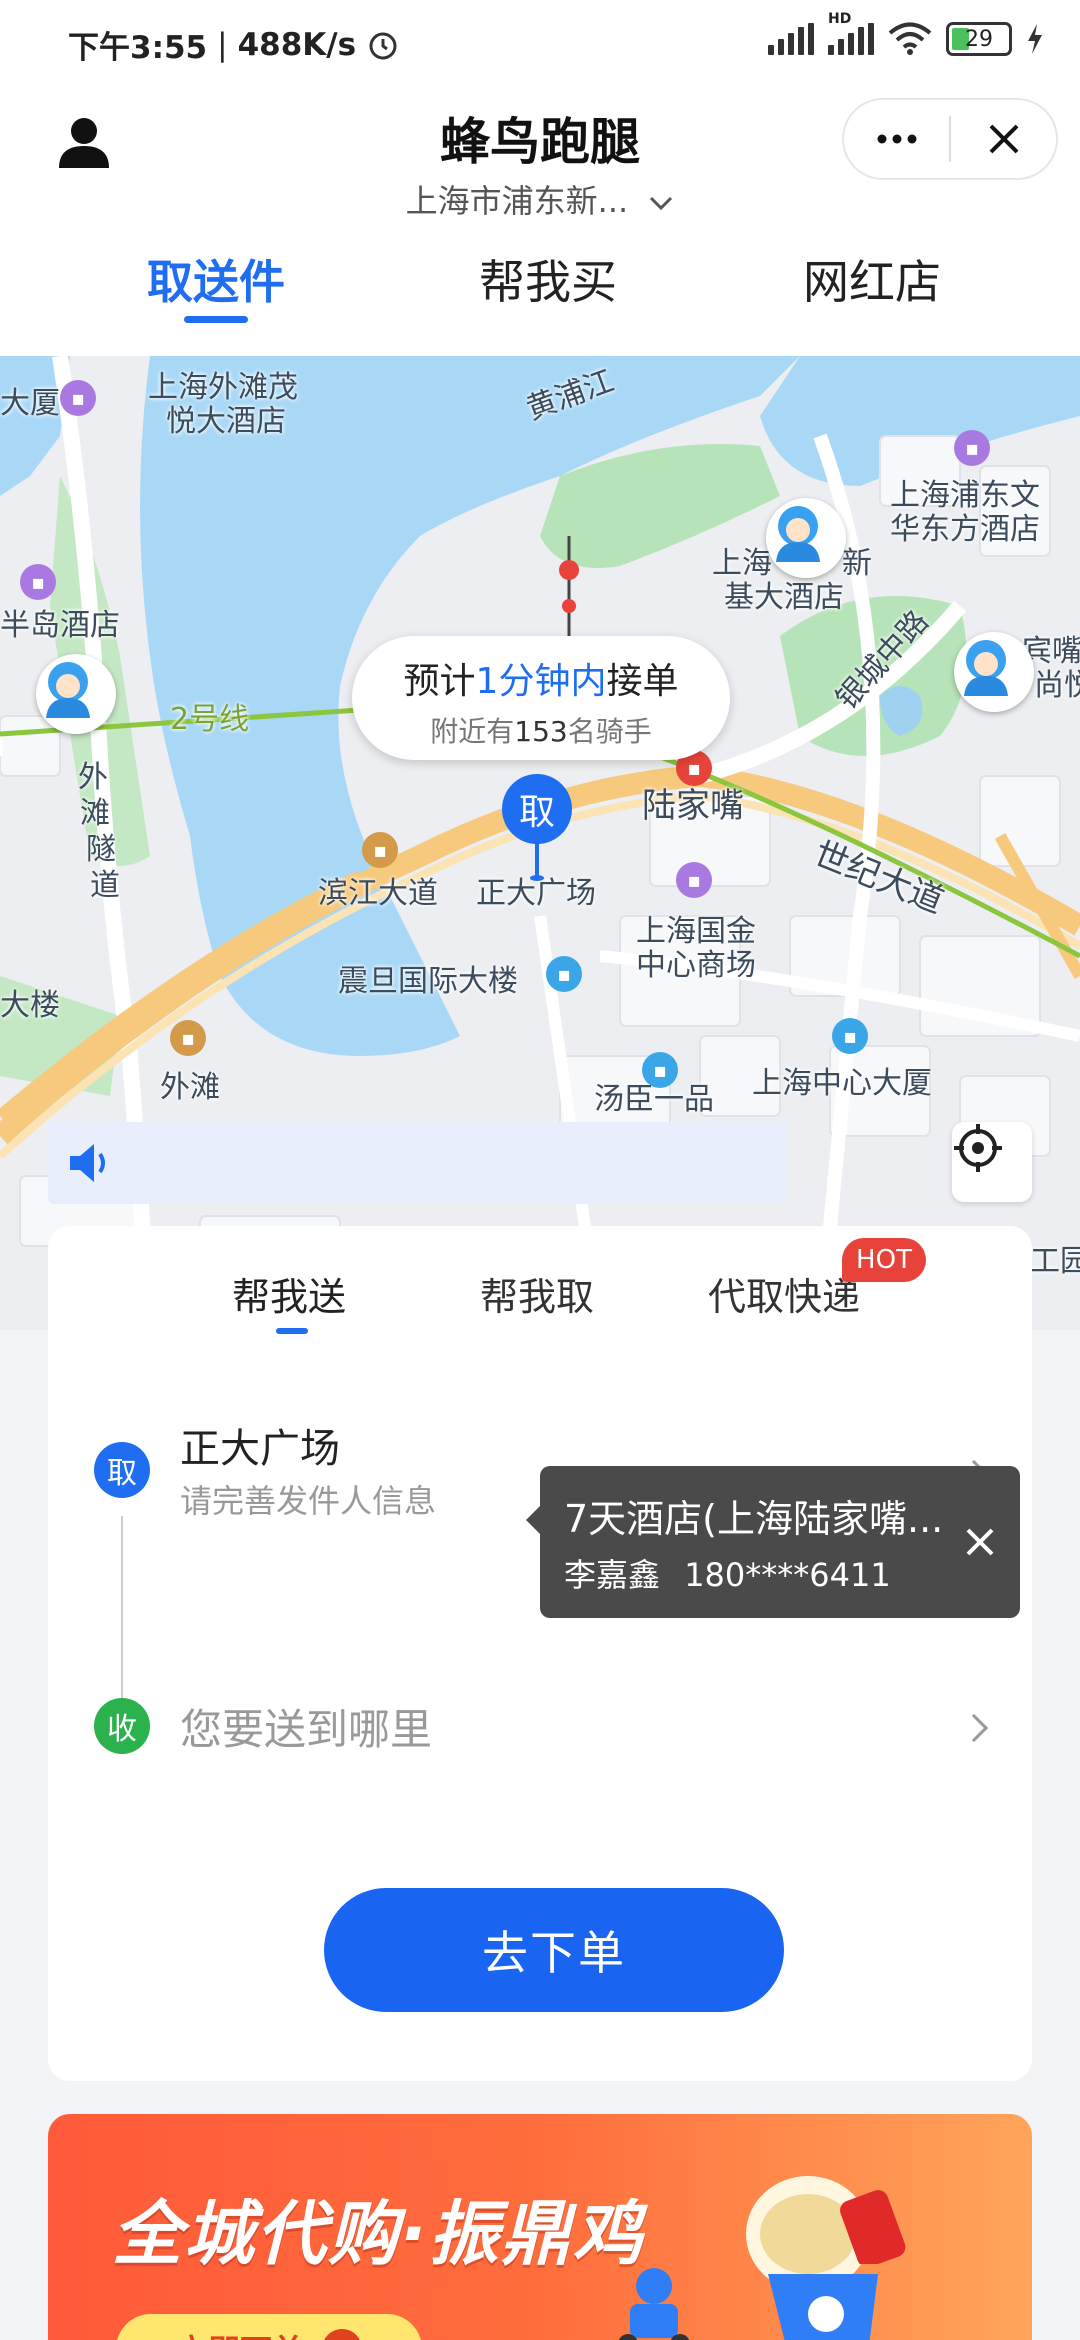 Image resolution: width=1080 pixels, height=2340 pixels. Describe the element at coordinates (842, 1083) in the screenshot. I see `map-label-shanghai-tower: 上海中心大厦` at that location.